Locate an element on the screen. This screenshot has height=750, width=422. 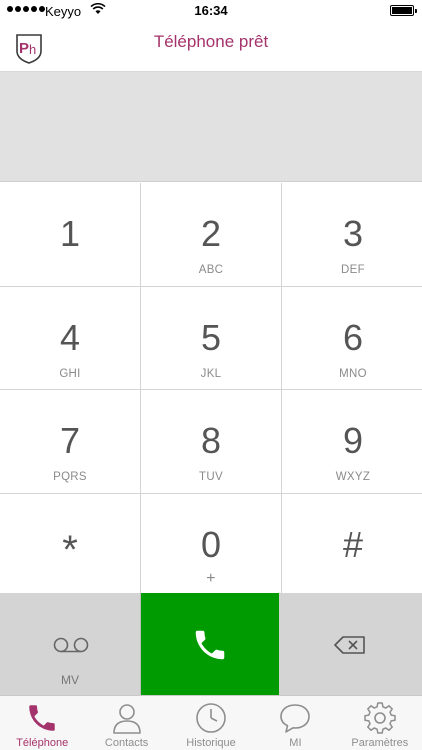
key-letters: GHI is located at coordinates (70, 373).